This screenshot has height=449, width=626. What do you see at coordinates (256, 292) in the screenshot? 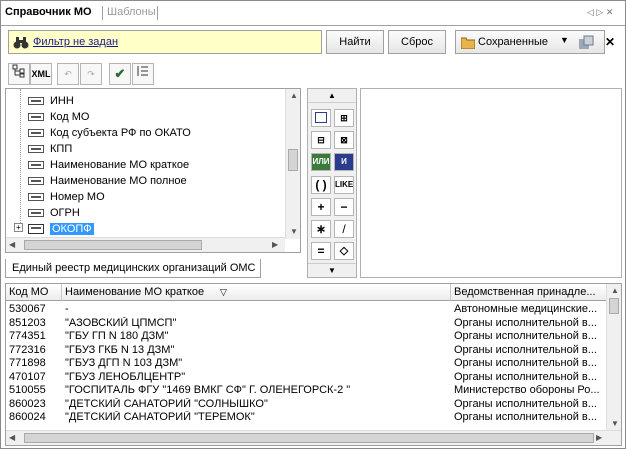
I see `column-header-short-name: Наименование МО краткое ▽` at bounding box center [256, 292].